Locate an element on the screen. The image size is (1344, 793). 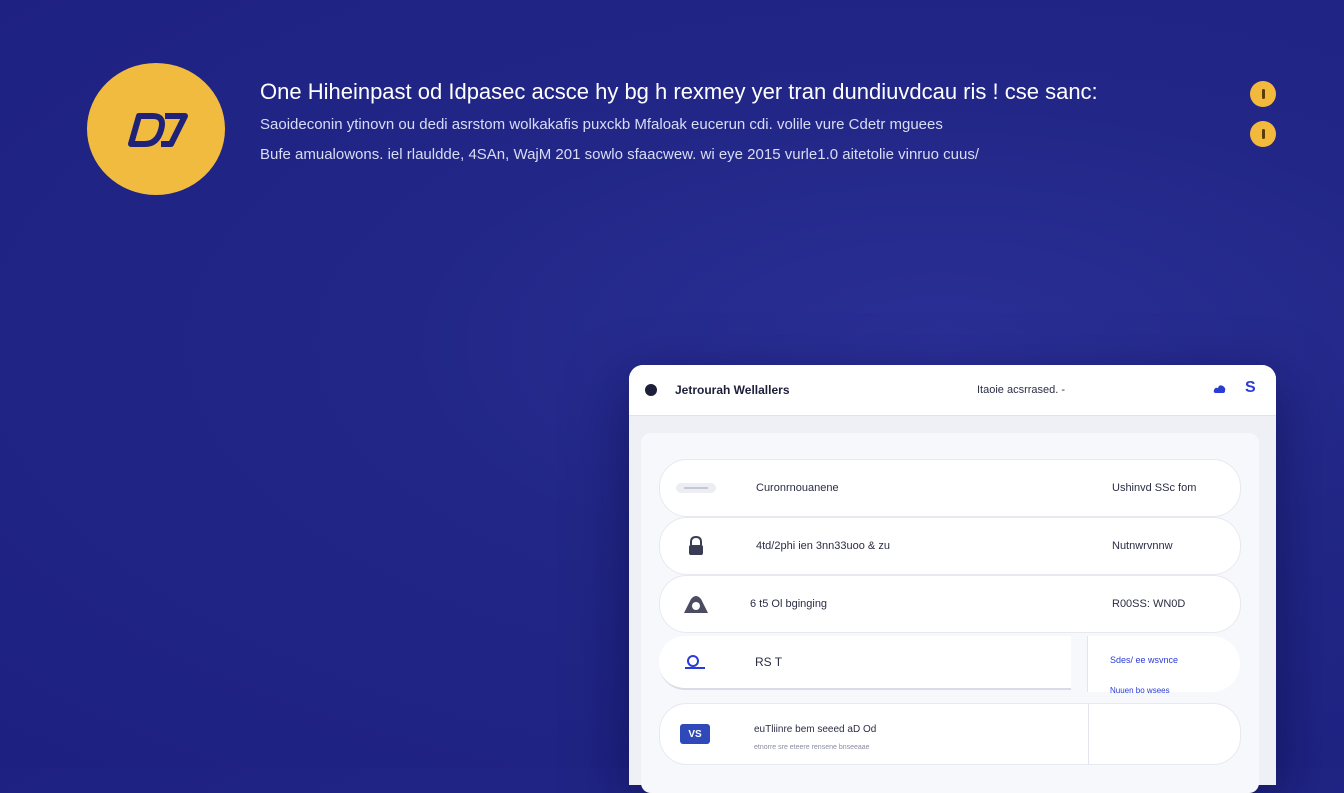
list-item-label: RS T is located at coordinates (769, 662).